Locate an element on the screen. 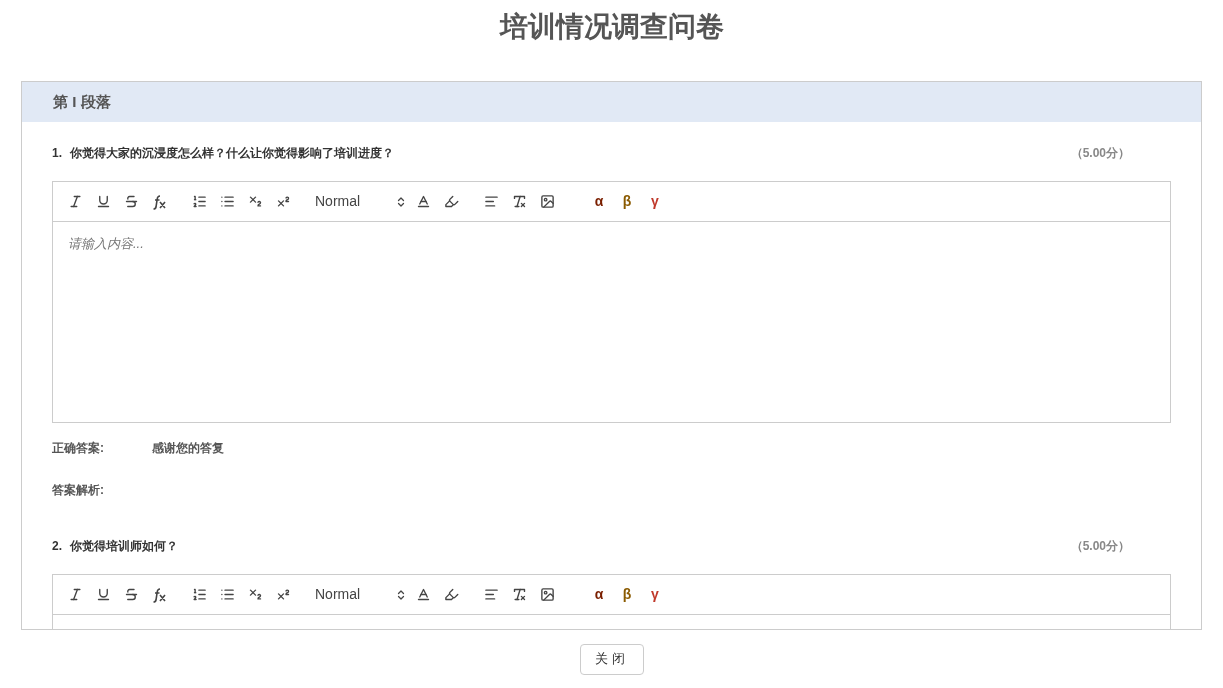  answer-value: 感谢您的答复 is located at coordinates (188, 448).